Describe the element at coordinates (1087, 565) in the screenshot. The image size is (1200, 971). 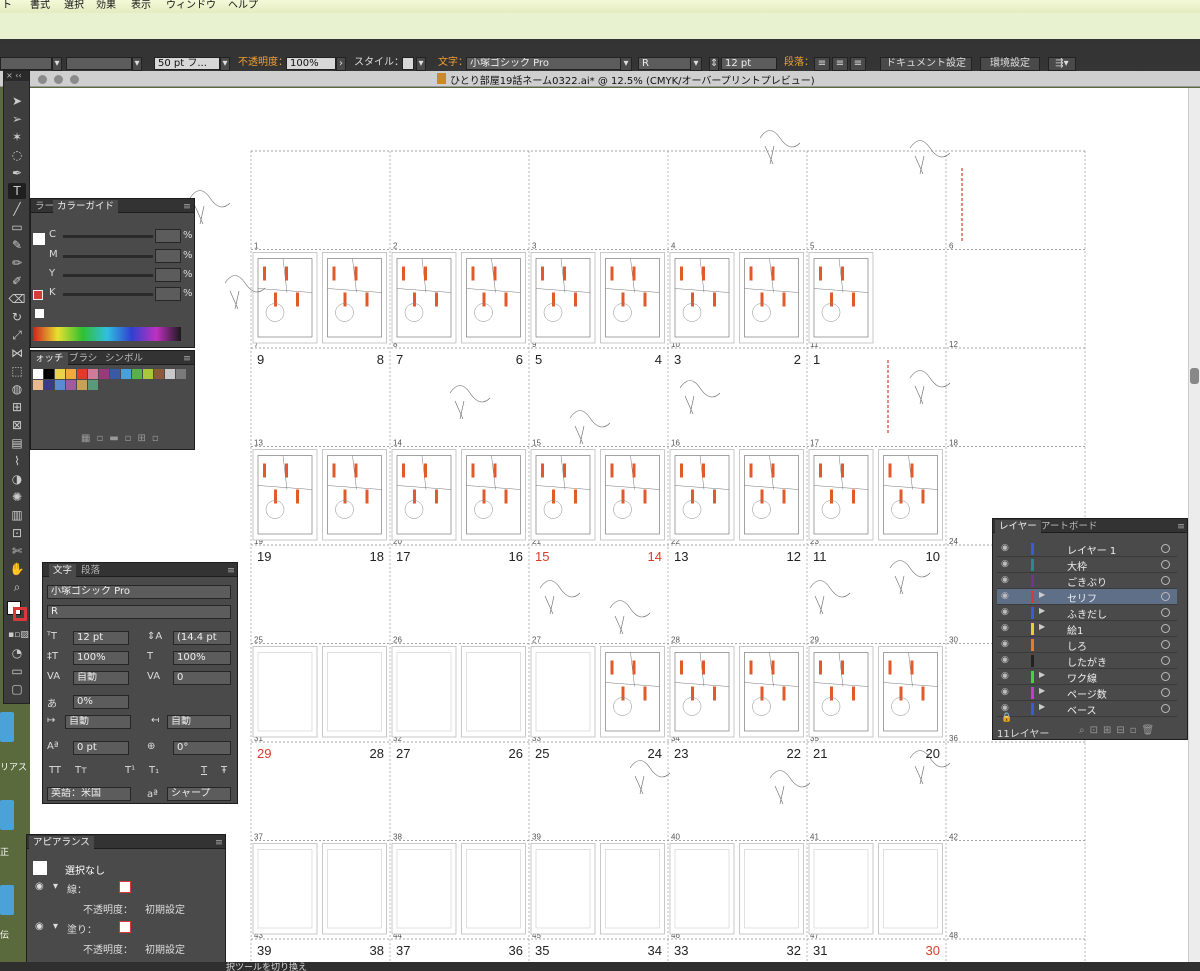
I see `layer-row: ◉ 大枠` at that location.